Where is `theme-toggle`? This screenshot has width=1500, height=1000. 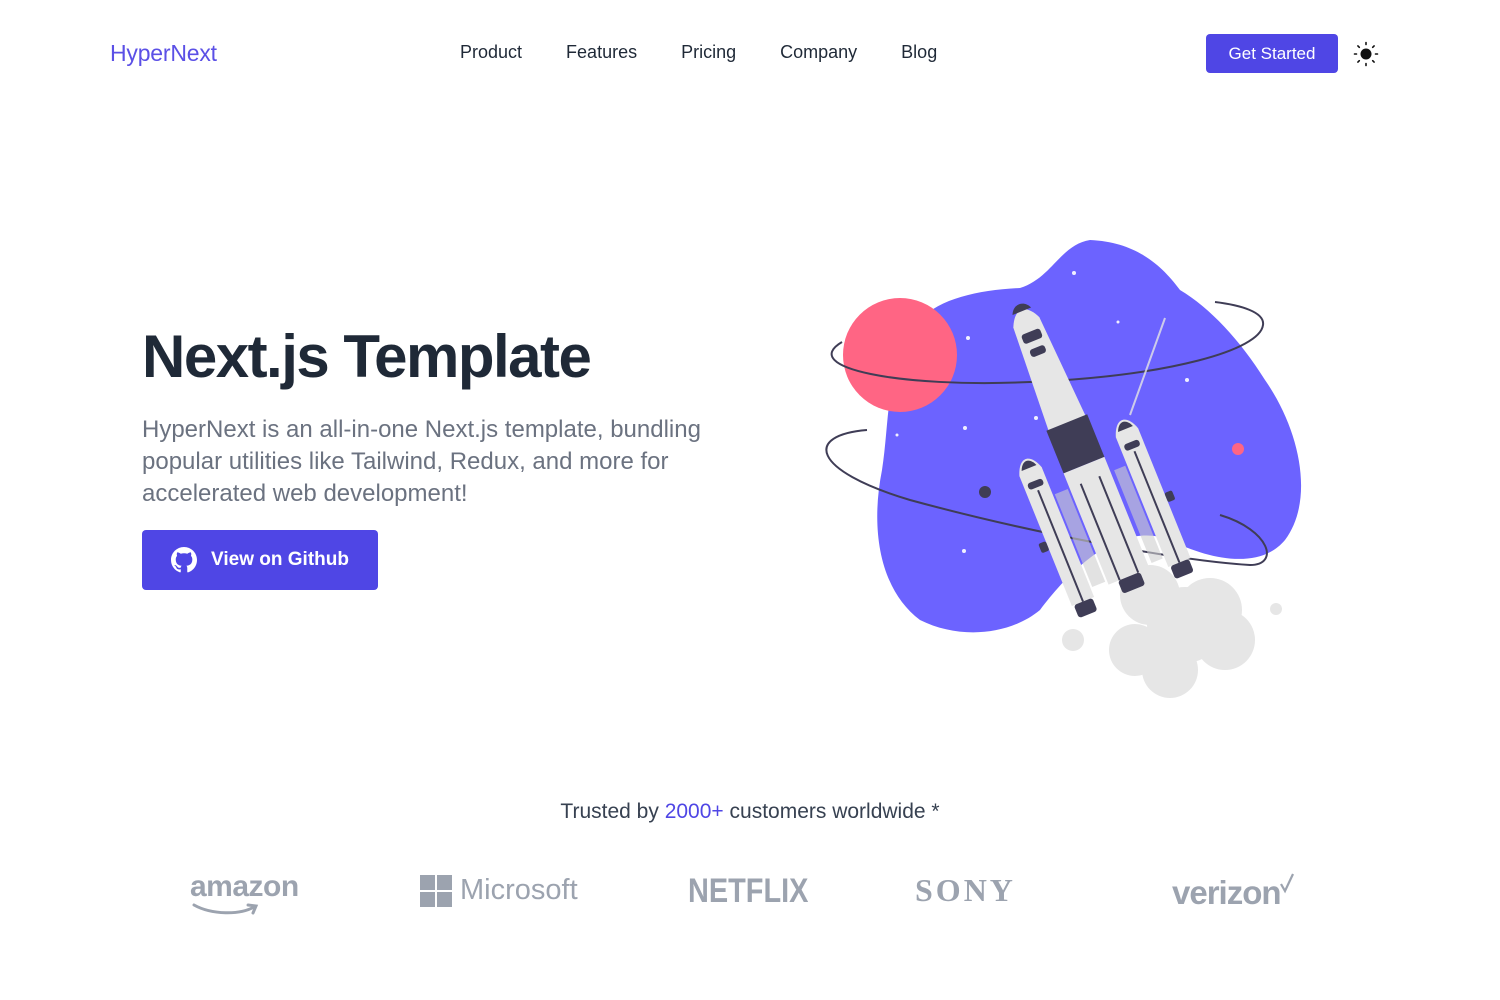
theme-toggle is located at coordinates (1366, 54).